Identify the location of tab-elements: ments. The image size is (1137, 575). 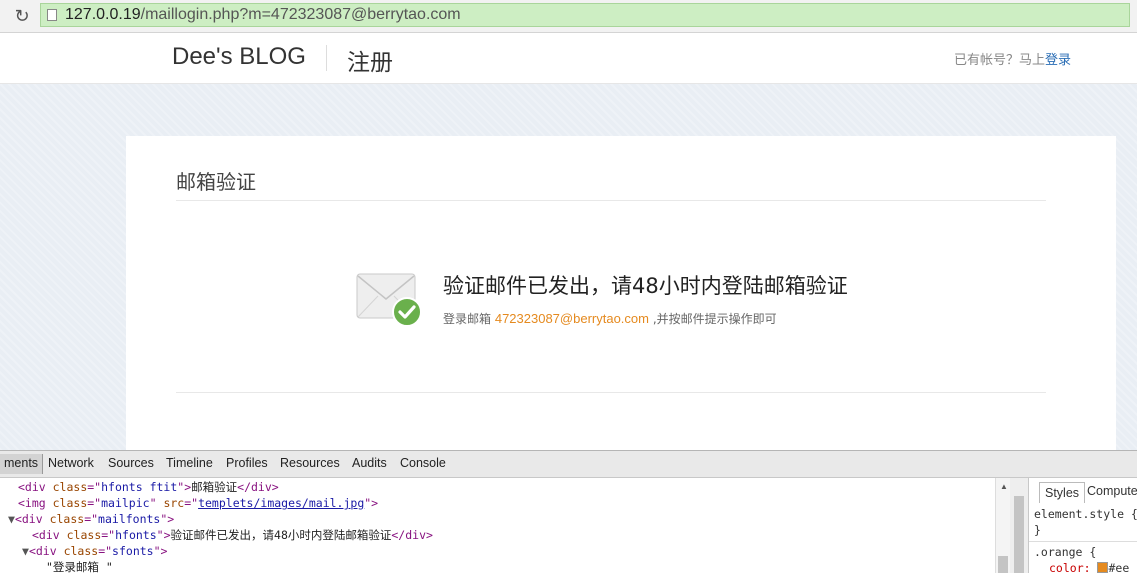
(22, 464).